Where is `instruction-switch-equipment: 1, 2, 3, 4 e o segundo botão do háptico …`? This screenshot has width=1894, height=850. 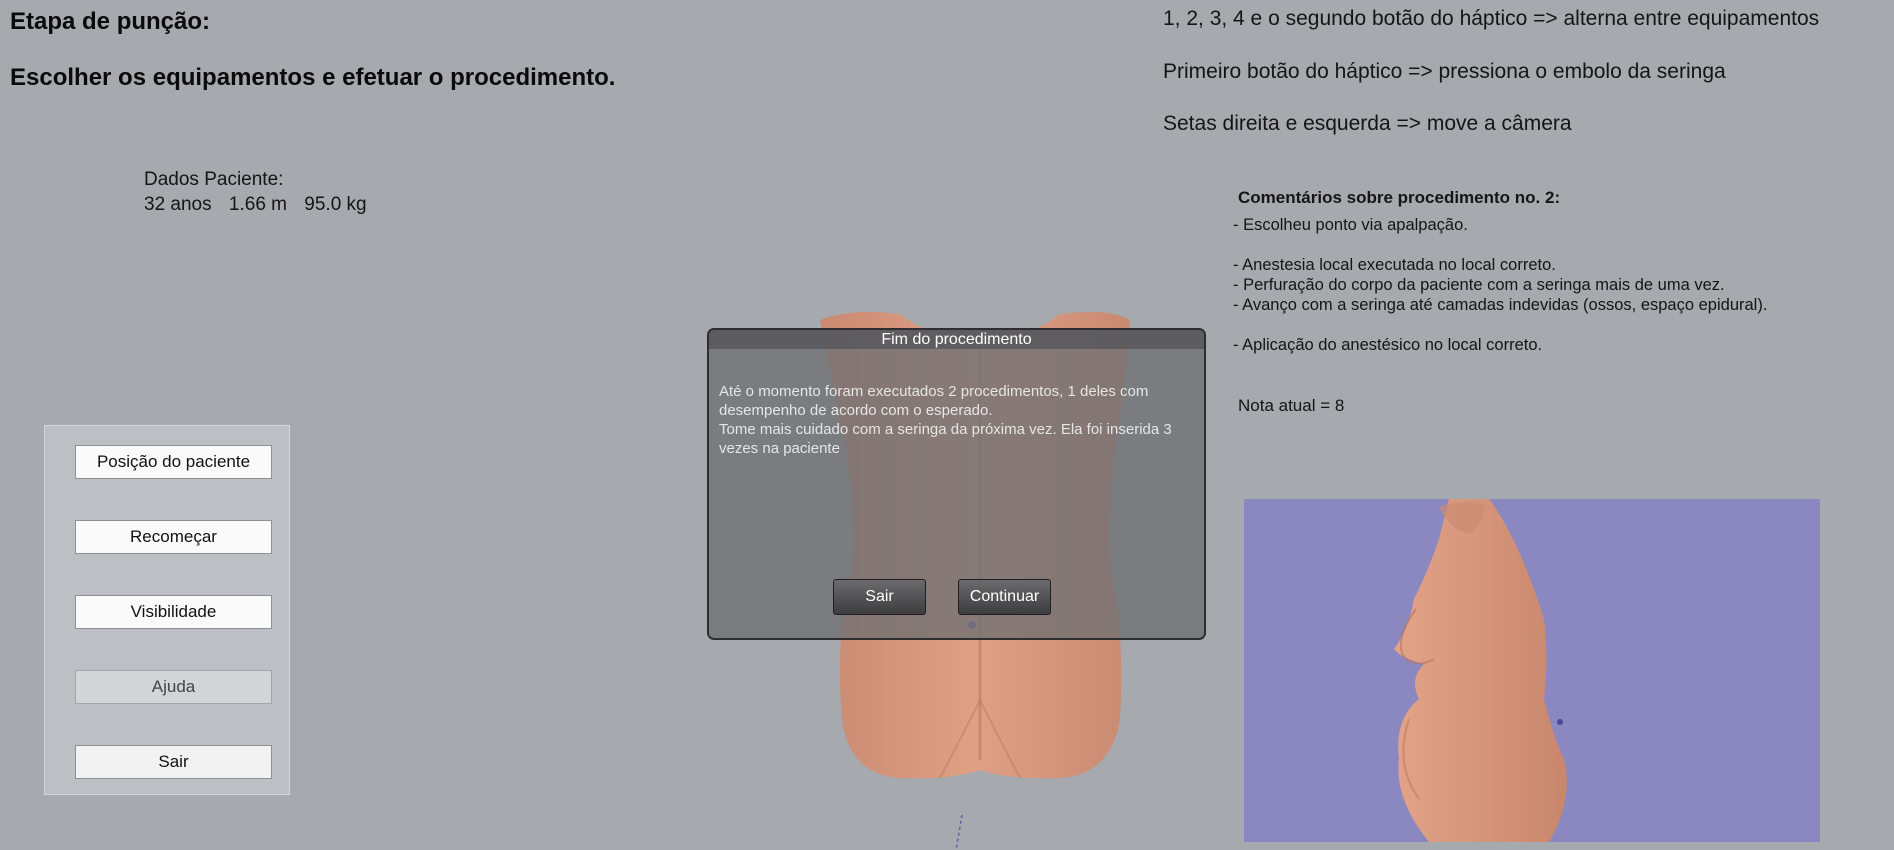 instruction-switch-equipment: 1, 2, 3, 4 e o segundo botão do háptico … is located at coordinates (1491, 18).